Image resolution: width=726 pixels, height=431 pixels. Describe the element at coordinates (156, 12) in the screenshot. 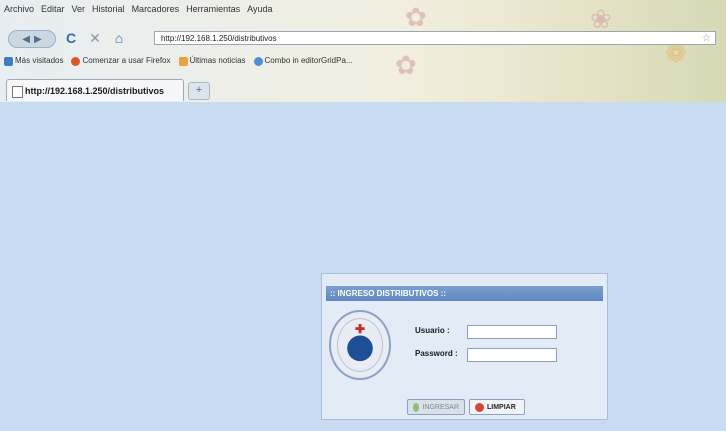

I see `menu-marcadores: Marcadores` at that location.